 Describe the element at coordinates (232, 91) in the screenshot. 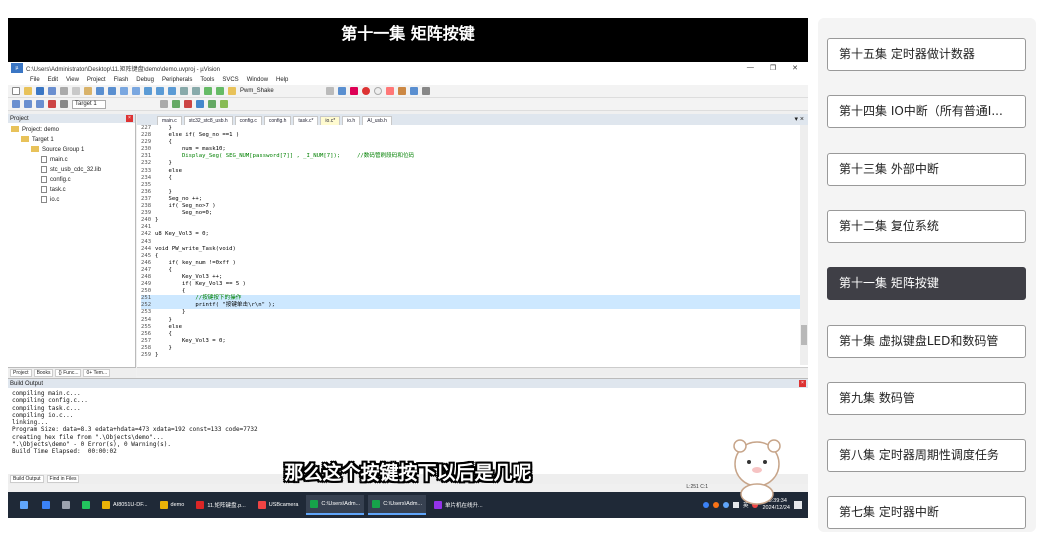

I see `find-in-files-icon` at that location.